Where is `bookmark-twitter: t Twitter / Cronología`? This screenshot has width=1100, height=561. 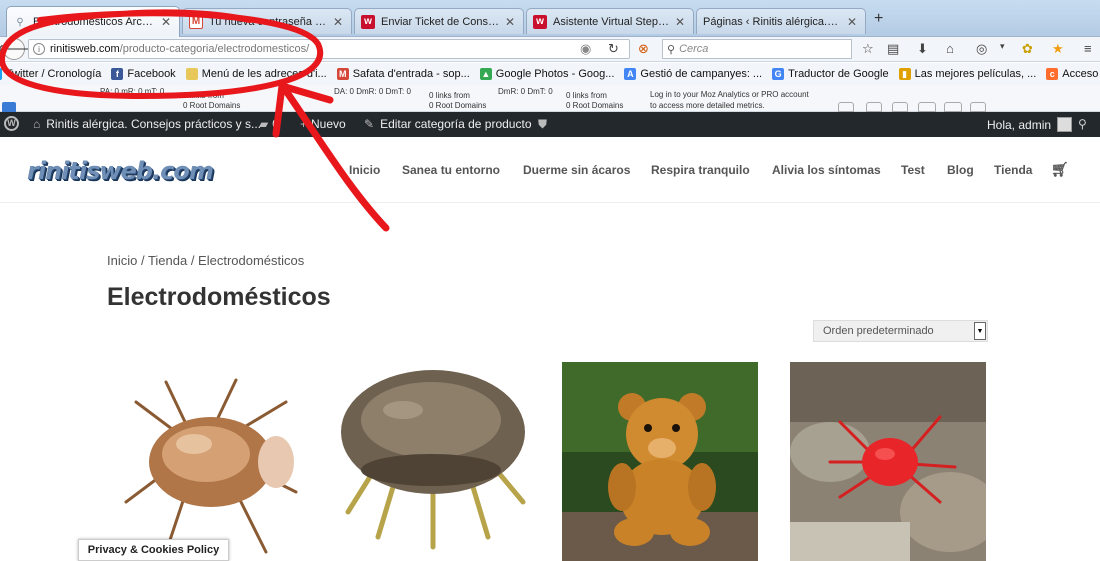
bookmark-twitter: t Twitter / Cronología is located at coordinates (50, 74).